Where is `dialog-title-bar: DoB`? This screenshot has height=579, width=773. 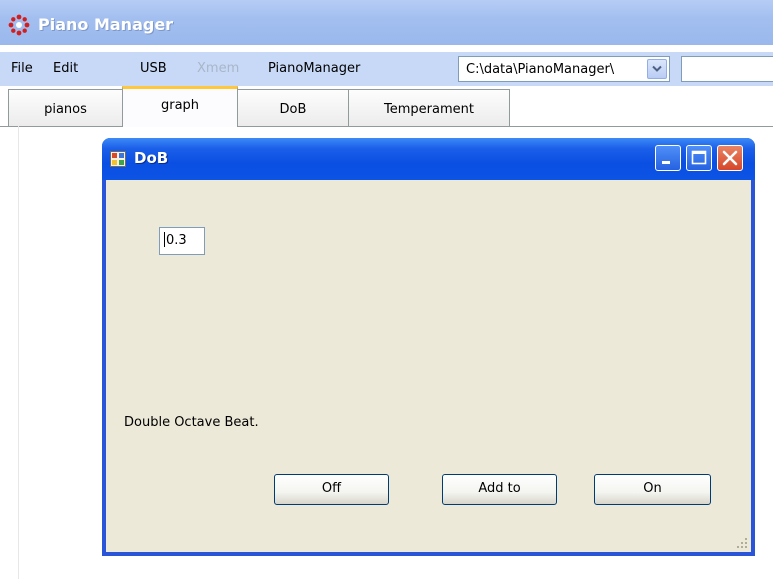
dialog-title-bar: DoB is located at coordinates (428, 159).